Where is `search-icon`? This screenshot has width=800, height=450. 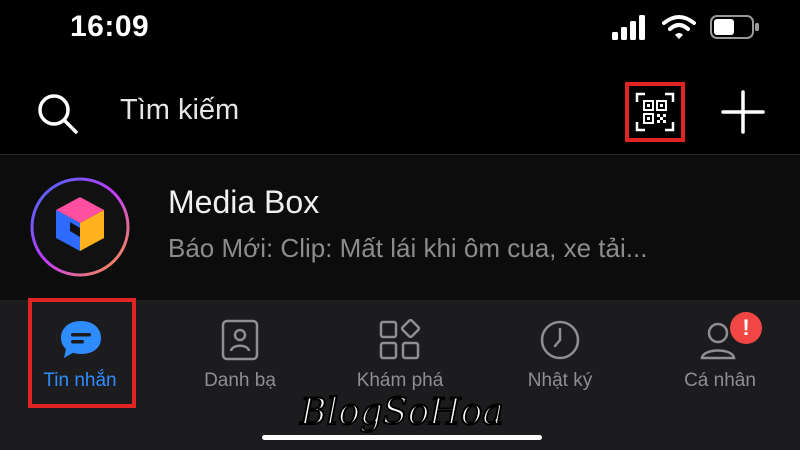 search-icon is located at coordinates (58, 114).